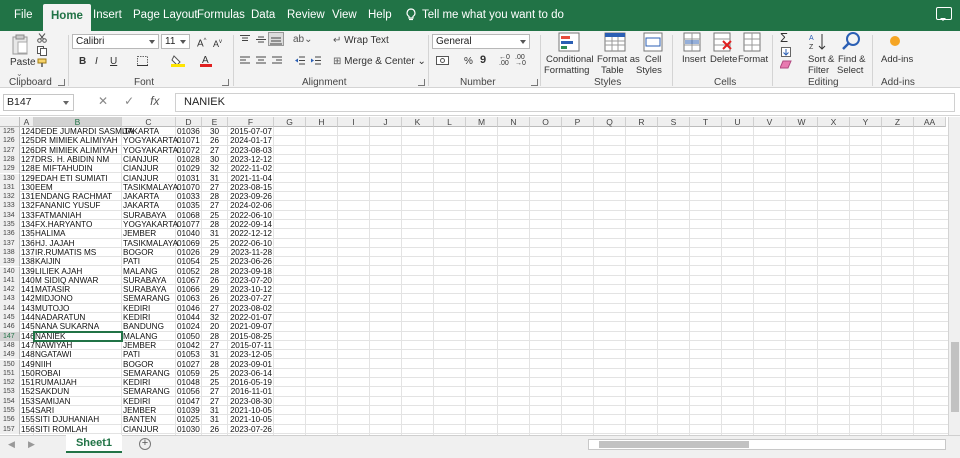 This screenshot has width=960, height=458. What do you see at coordinates (421, 82) in the screenshot?
I see `alignment-dialog-launcher-icon` at bounding box center [421, 82].